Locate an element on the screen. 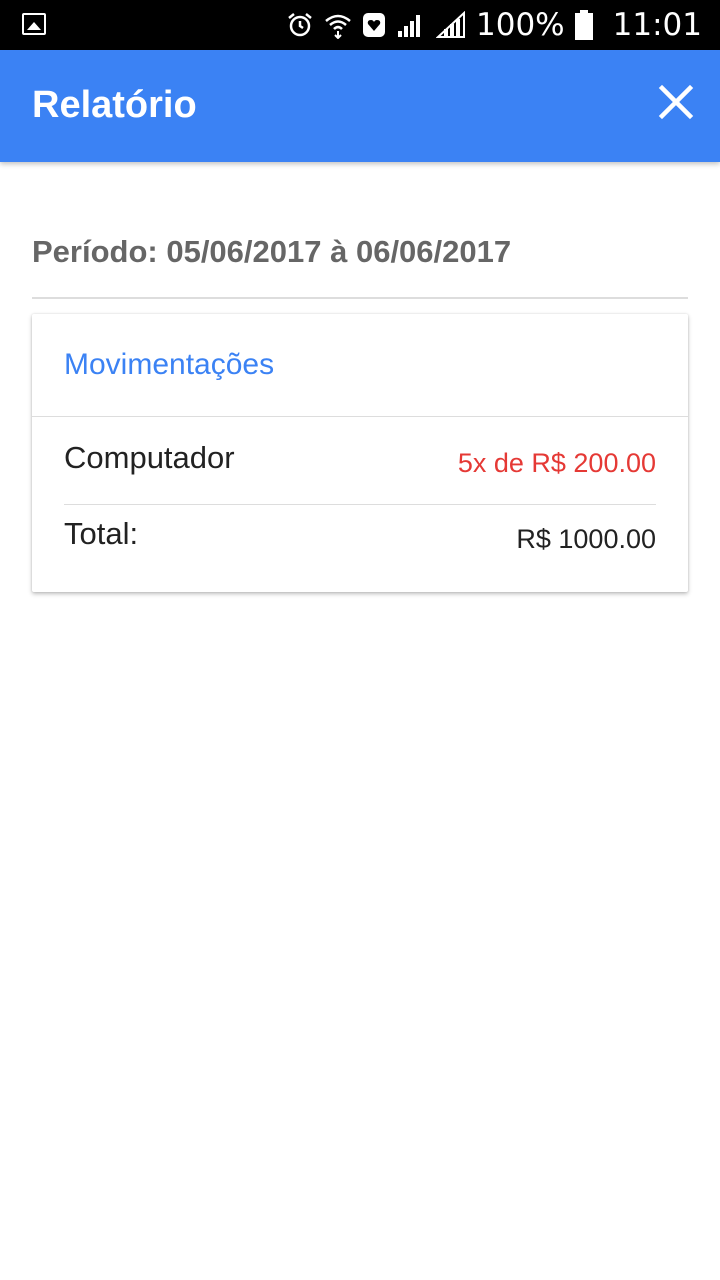 This screenshot has width=720, height=1280. battery-icon is located at coordinates (583, 25).